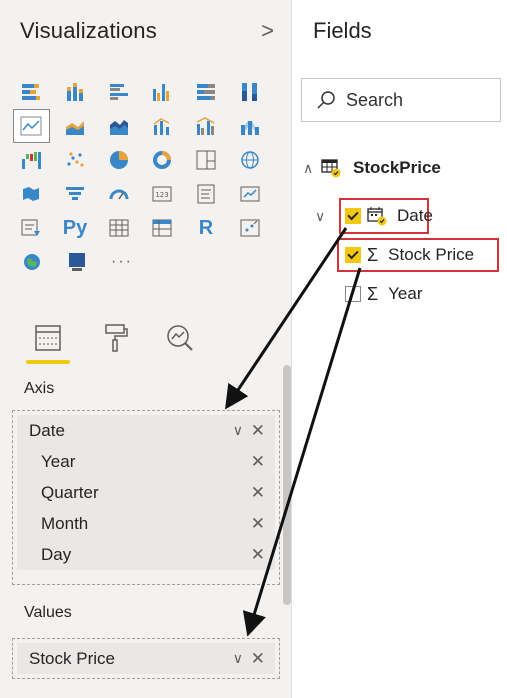  I want to click on table-visual-icon, so click(118, 228).